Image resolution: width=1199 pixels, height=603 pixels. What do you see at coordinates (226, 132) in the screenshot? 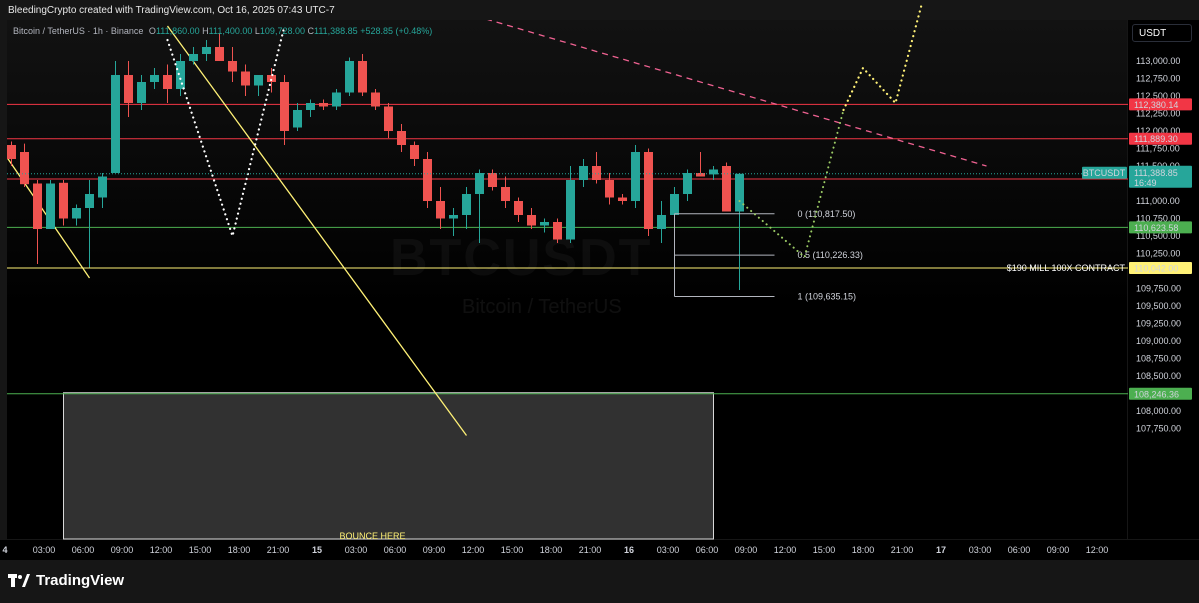
I see `white-dotted-path` at bounding box center [226, 132].